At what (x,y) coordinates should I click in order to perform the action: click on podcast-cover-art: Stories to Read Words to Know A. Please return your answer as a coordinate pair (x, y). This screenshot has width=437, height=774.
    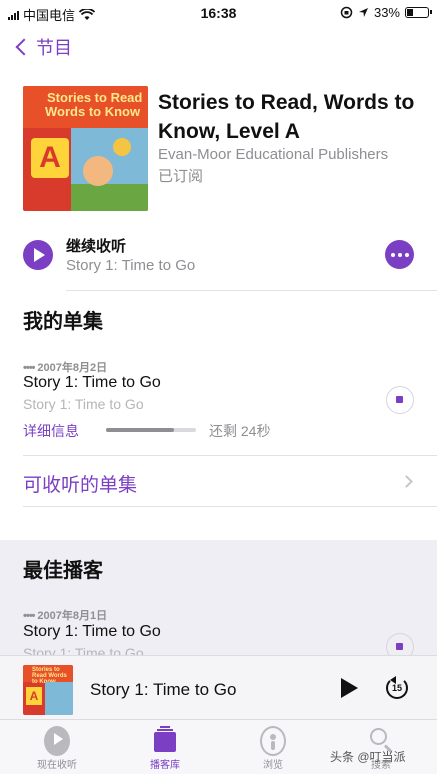
    Looking at the image, I should click on (85, 148).